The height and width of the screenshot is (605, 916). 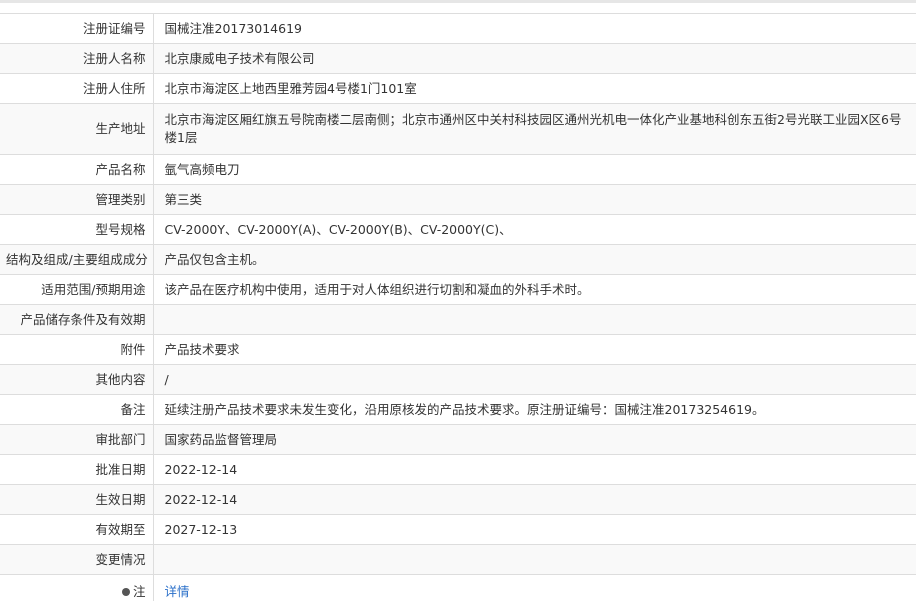 I want to click on details-link: 详情, so click(x=177, y=591).